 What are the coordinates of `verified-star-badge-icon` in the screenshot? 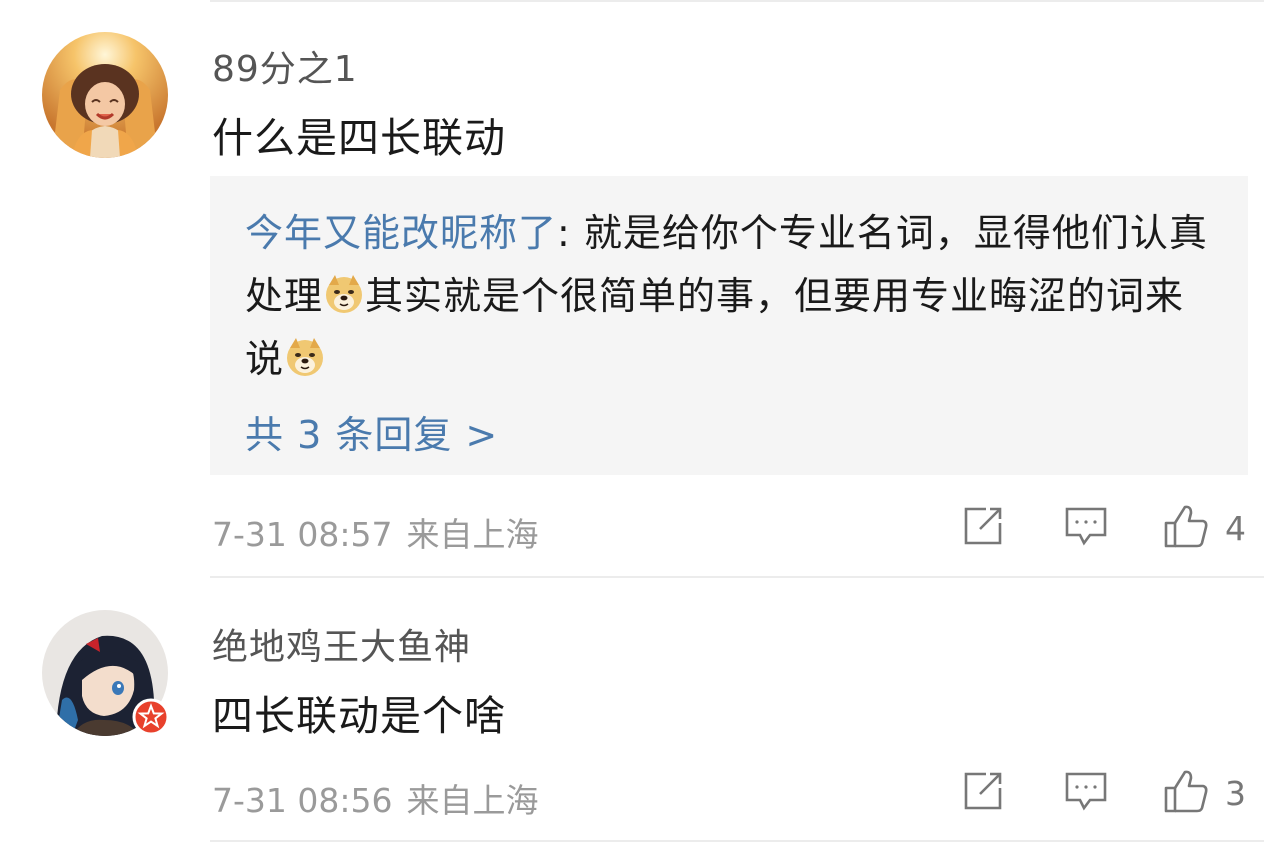 It's located at (151, 719).